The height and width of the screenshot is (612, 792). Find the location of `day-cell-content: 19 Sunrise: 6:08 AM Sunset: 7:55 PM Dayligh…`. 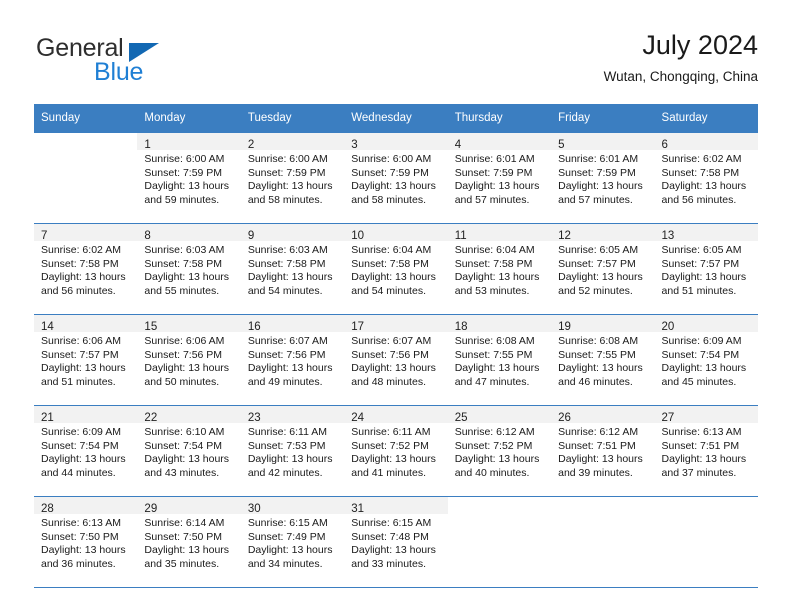

day-cell-content: 19 Sunrise: 6:08 AM Sunset: 7:55 PM Dayligh… is located at coordinates (603, 360).